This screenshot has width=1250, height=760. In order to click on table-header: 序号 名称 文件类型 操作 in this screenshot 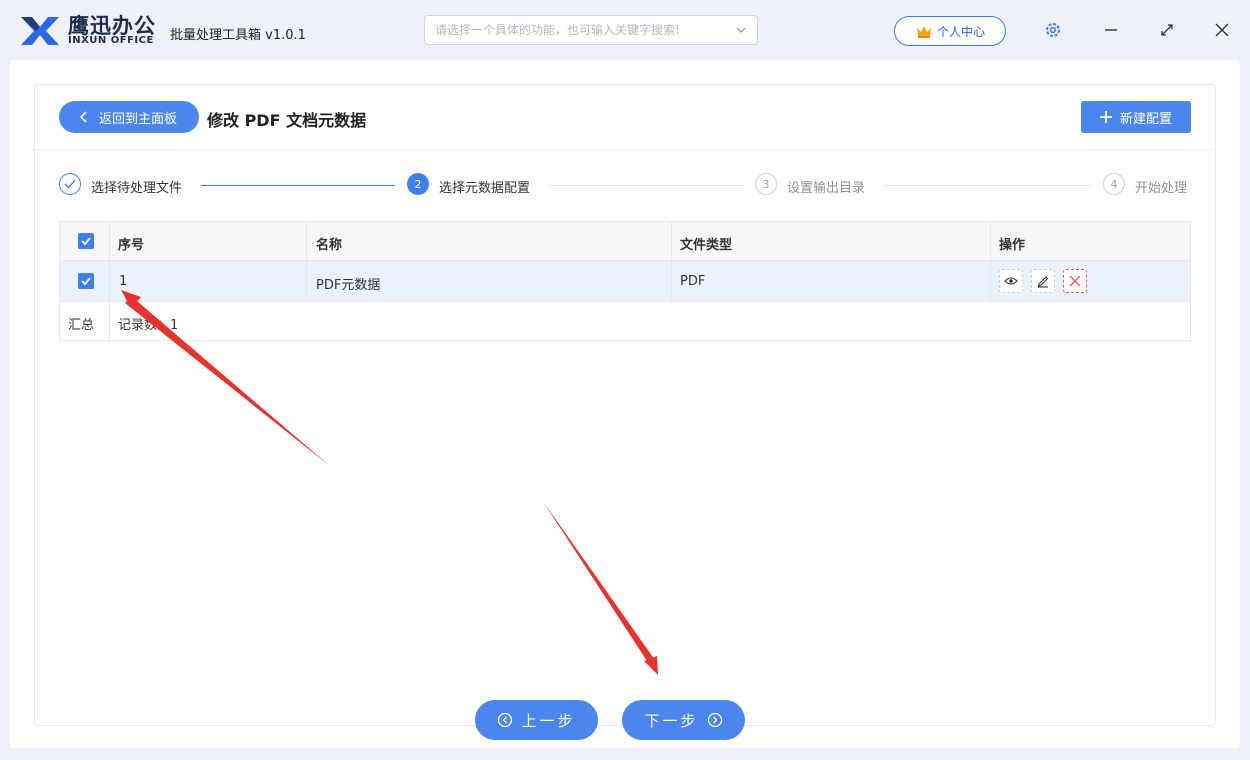, I will do `click(625, 241)`.